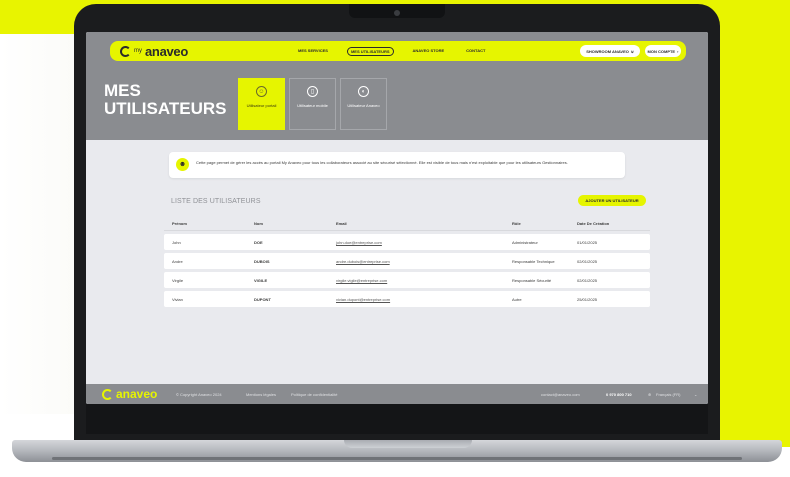  Describe the element at coordinates (407, 223) in the screenshot. I see `table-header: Prénom Nom Email Rôle Date De Création` at that location.